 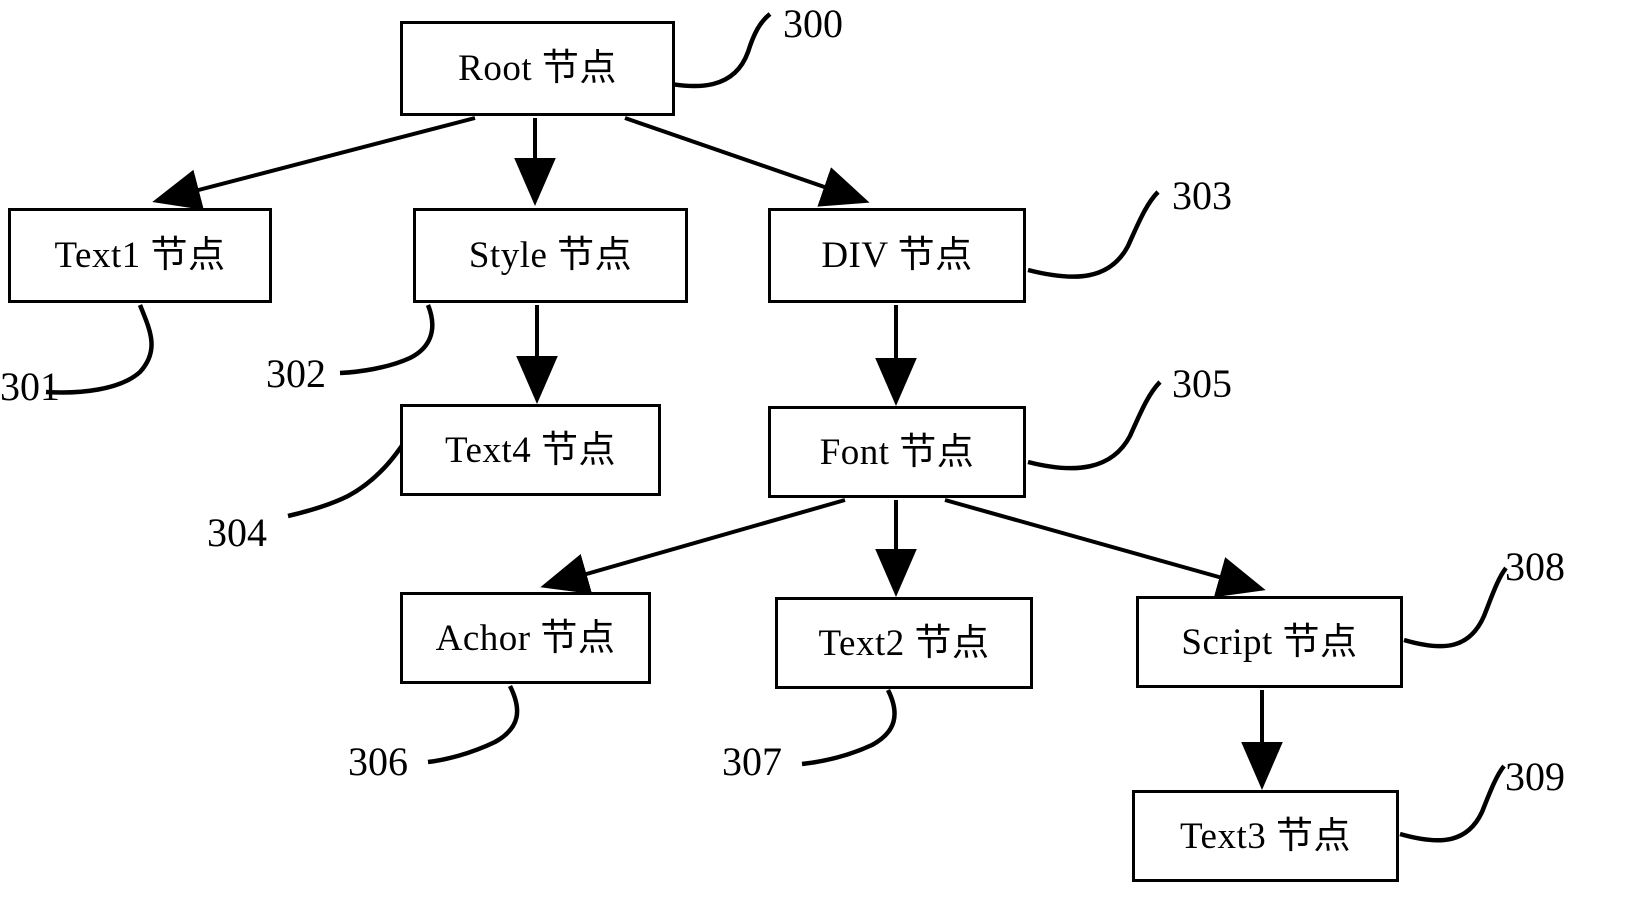 What do you see at coordinates (752, 761) in the screenshot?
I see `ref-number-307: 307` at bounding box center [752, 761].